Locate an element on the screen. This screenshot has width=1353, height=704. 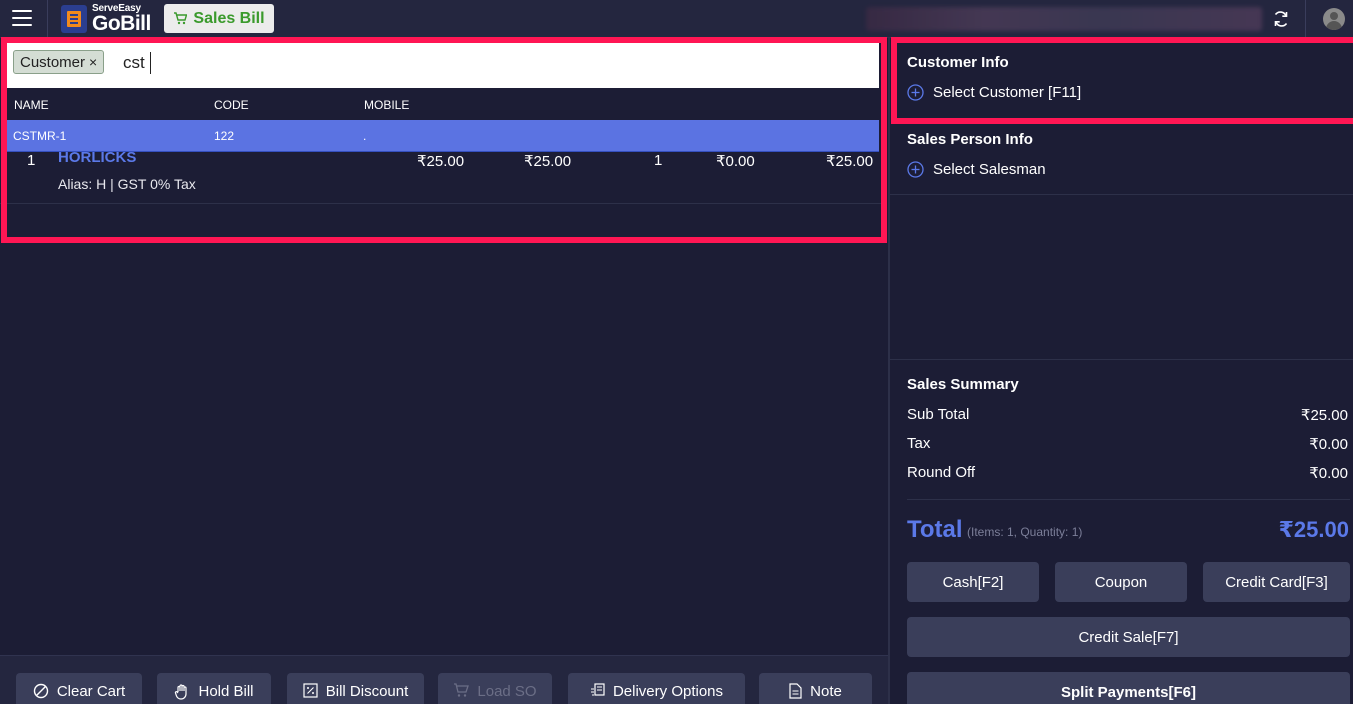
clear-cart-button: Clear Cart is located at coordinates (79, 688).